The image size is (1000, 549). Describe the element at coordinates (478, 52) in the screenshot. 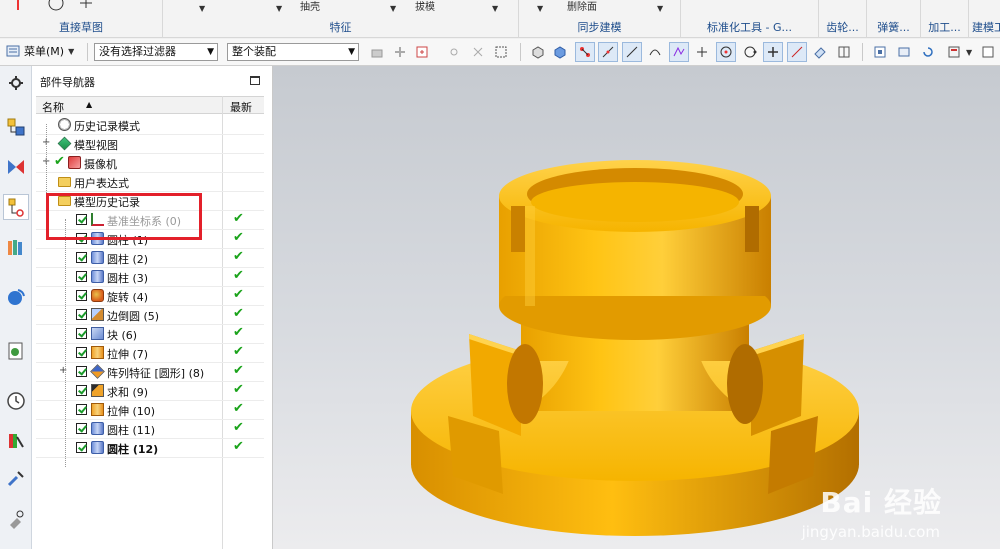

I see `quick-pick-icon` at that location.